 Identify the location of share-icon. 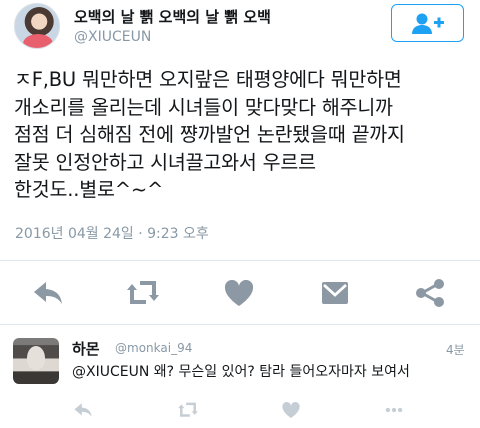
(430, 293).